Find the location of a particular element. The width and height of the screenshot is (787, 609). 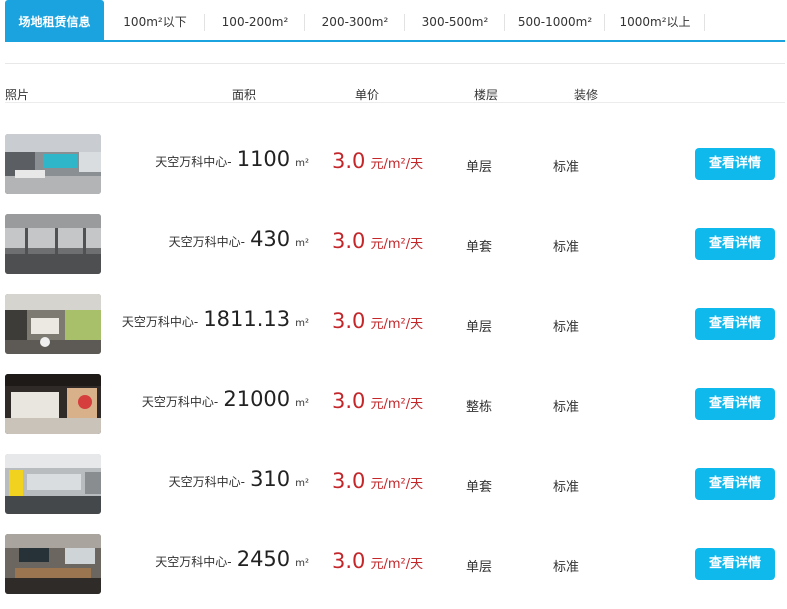

table-row: 天空万科中心- 21000 m² 3.0 元/m²/天 整栋 标准 查看详情 is located at coordinates (393, 404).